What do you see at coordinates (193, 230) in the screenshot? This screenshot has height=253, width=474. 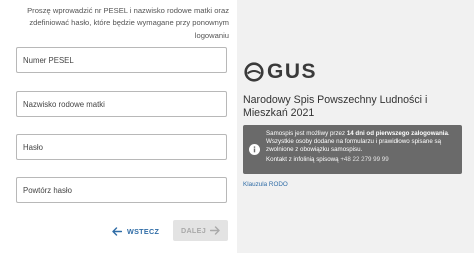 I see `next-button-label: DALEJ` at bounding box center [193, 230].